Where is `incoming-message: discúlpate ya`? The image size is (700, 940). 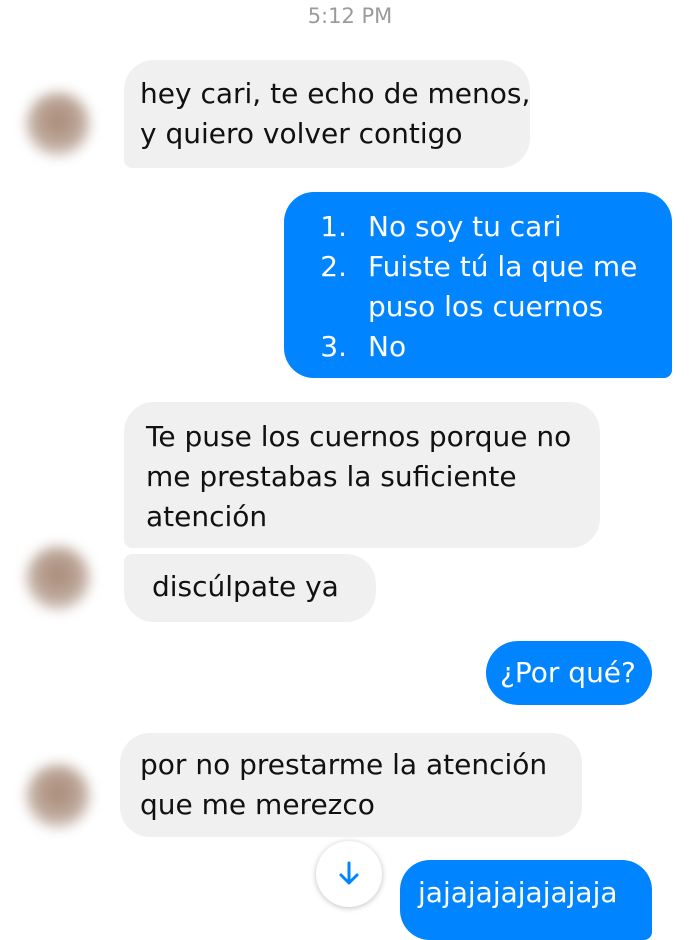
incoming-message: discúlpate ya is located at coordinates (250, 588).